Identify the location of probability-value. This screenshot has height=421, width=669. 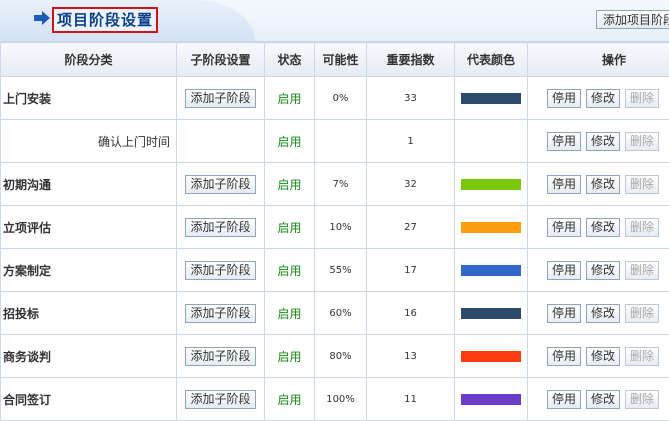
(341, 141).